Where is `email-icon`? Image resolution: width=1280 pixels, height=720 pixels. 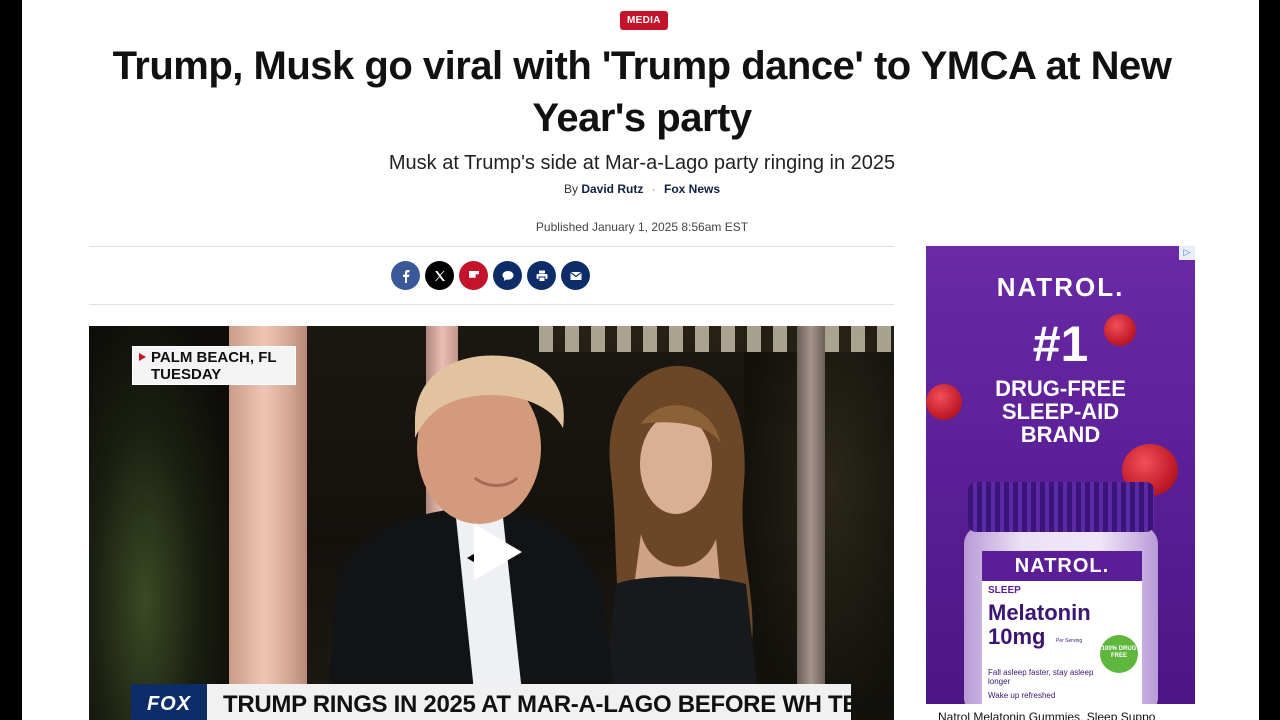 email-icon is located at coordinates (575, 275).